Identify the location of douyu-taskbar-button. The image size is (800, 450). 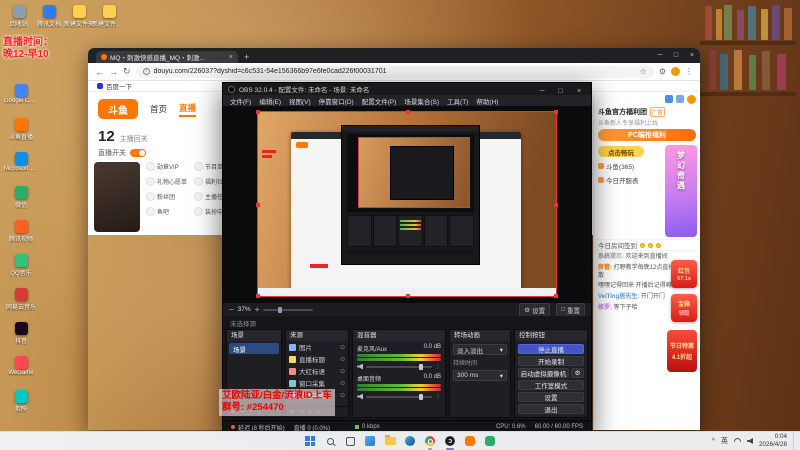
(470, 441).